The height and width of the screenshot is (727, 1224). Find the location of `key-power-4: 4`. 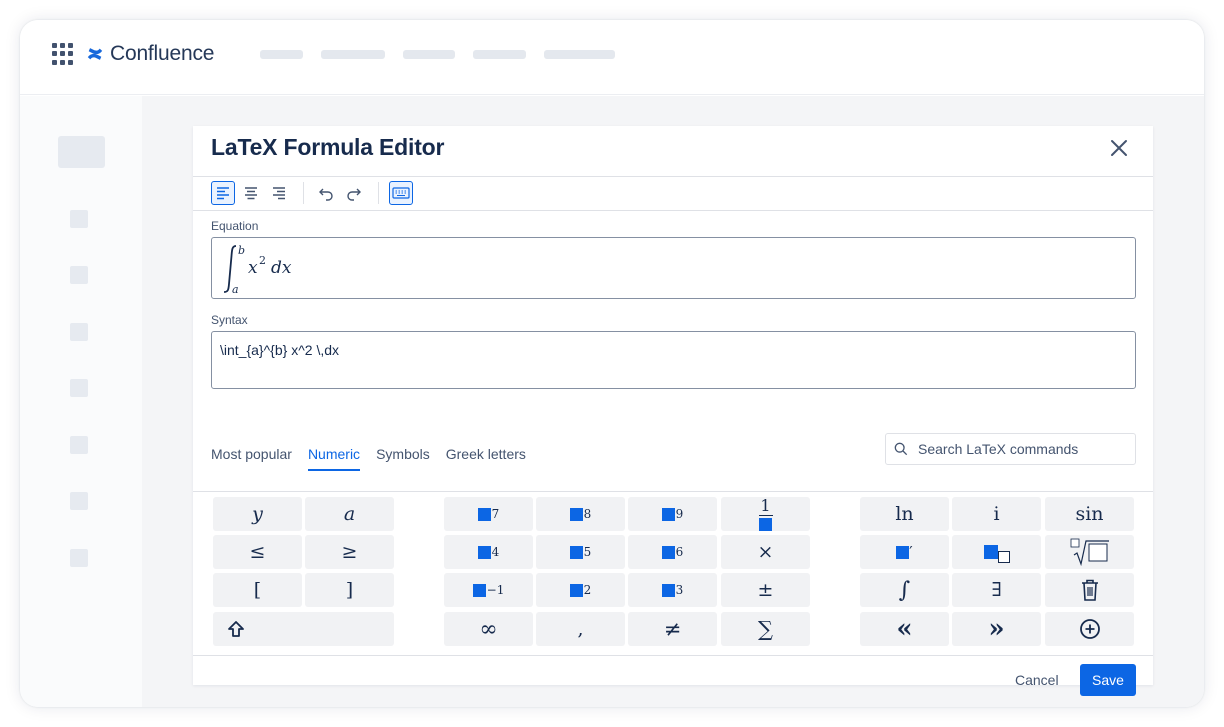

key-power-4: 4 is located at coordinates (488, 552).